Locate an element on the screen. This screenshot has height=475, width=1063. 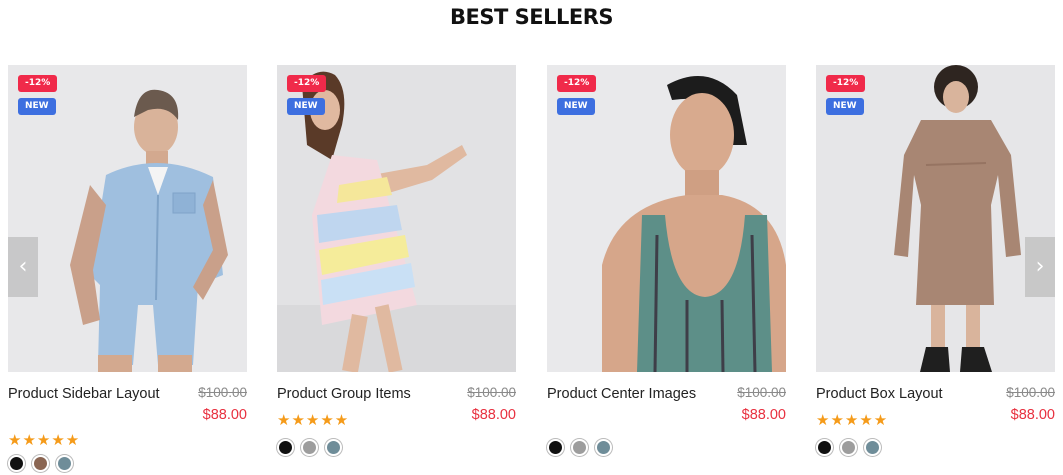
chevron-right-icon: › is located at coordinates (1040, 266).